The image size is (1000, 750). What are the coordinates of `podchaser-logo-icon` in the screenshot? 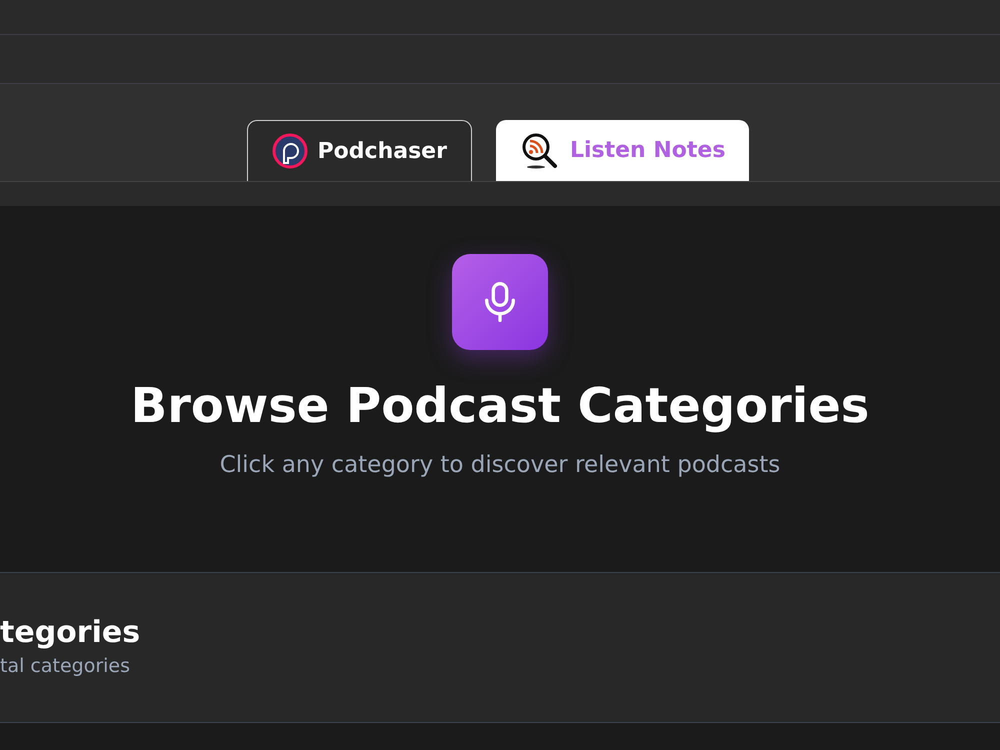 It's located at (290, 151).